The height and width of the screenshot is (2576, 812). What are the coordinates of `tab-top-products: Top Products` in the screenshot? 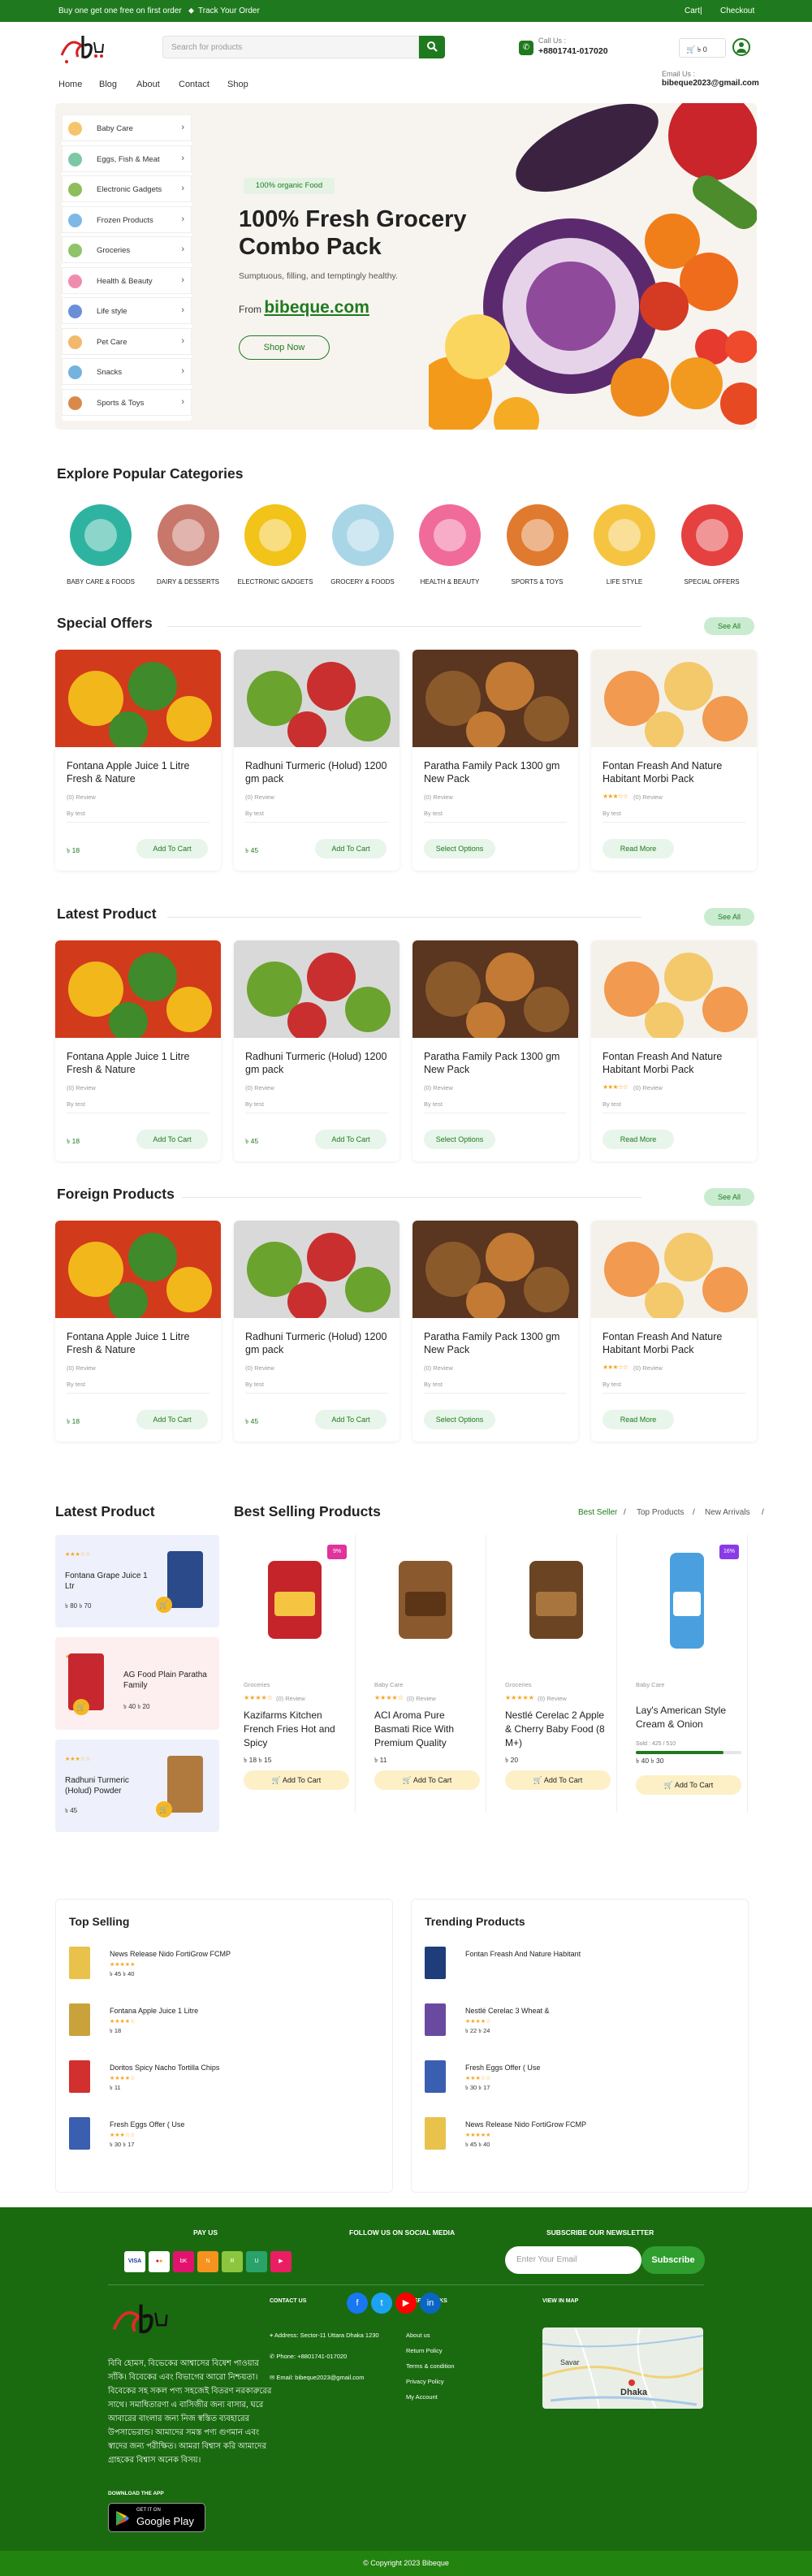 It's located at (661, 1513).